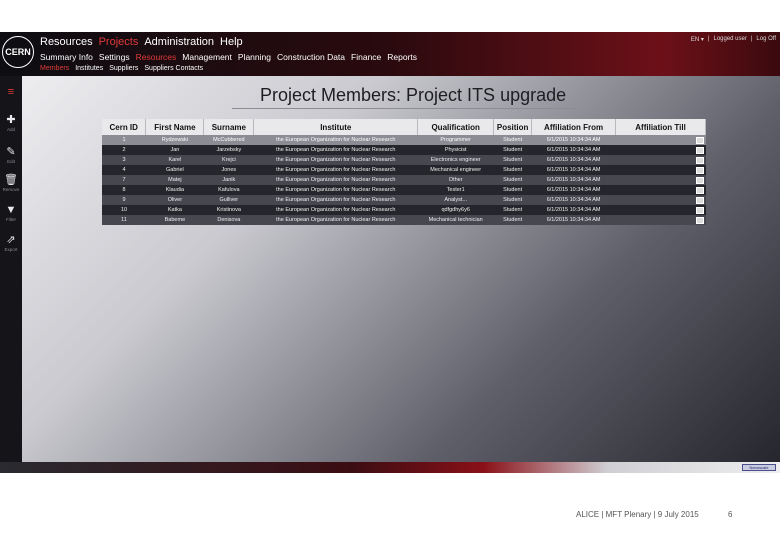 Image resolution: width=780 pixels, height=540 pixels. I want to click on submenu-planning: Planning, so click(254, 57).